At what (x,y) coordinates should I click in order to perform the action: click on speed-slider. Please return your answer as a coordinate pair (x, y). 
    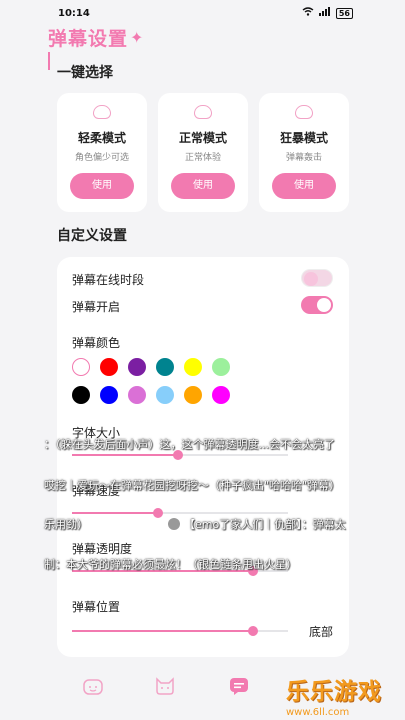
    Looking at the image, I should click on (180, 513).